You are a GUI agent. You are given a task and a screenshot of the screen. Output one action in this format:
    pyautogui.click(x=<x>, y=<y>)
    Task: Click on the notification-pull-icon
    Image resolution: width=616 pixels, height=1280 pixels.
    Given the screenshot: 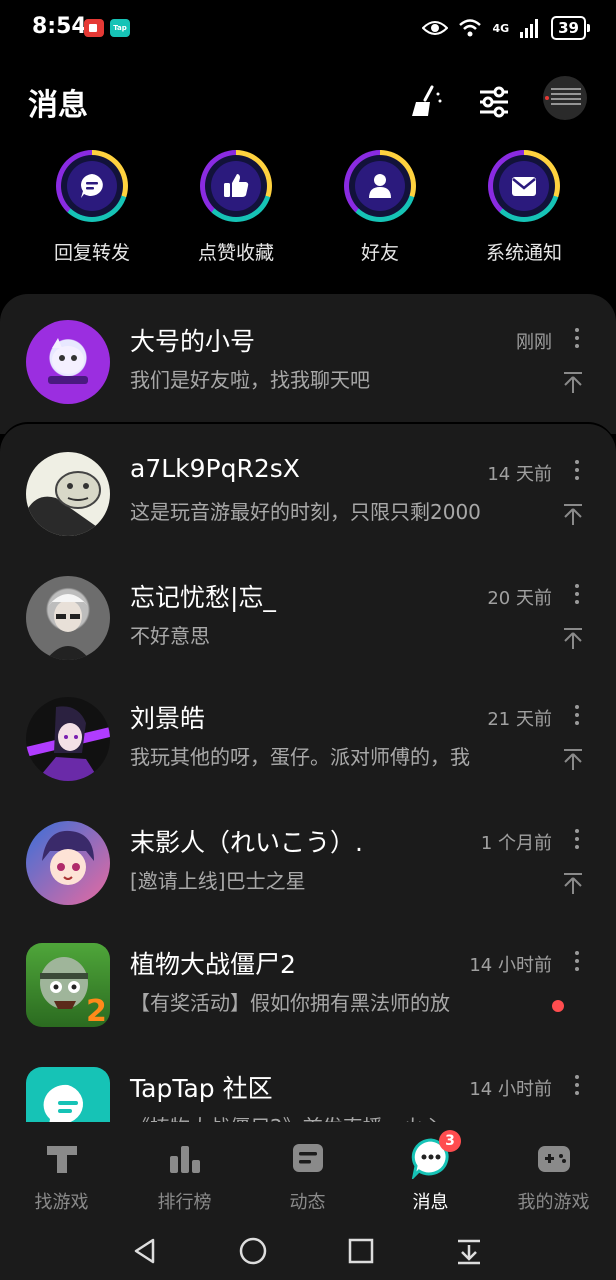 What is the action you would take?
    pyautogui.click(x=469, y=1251)
    